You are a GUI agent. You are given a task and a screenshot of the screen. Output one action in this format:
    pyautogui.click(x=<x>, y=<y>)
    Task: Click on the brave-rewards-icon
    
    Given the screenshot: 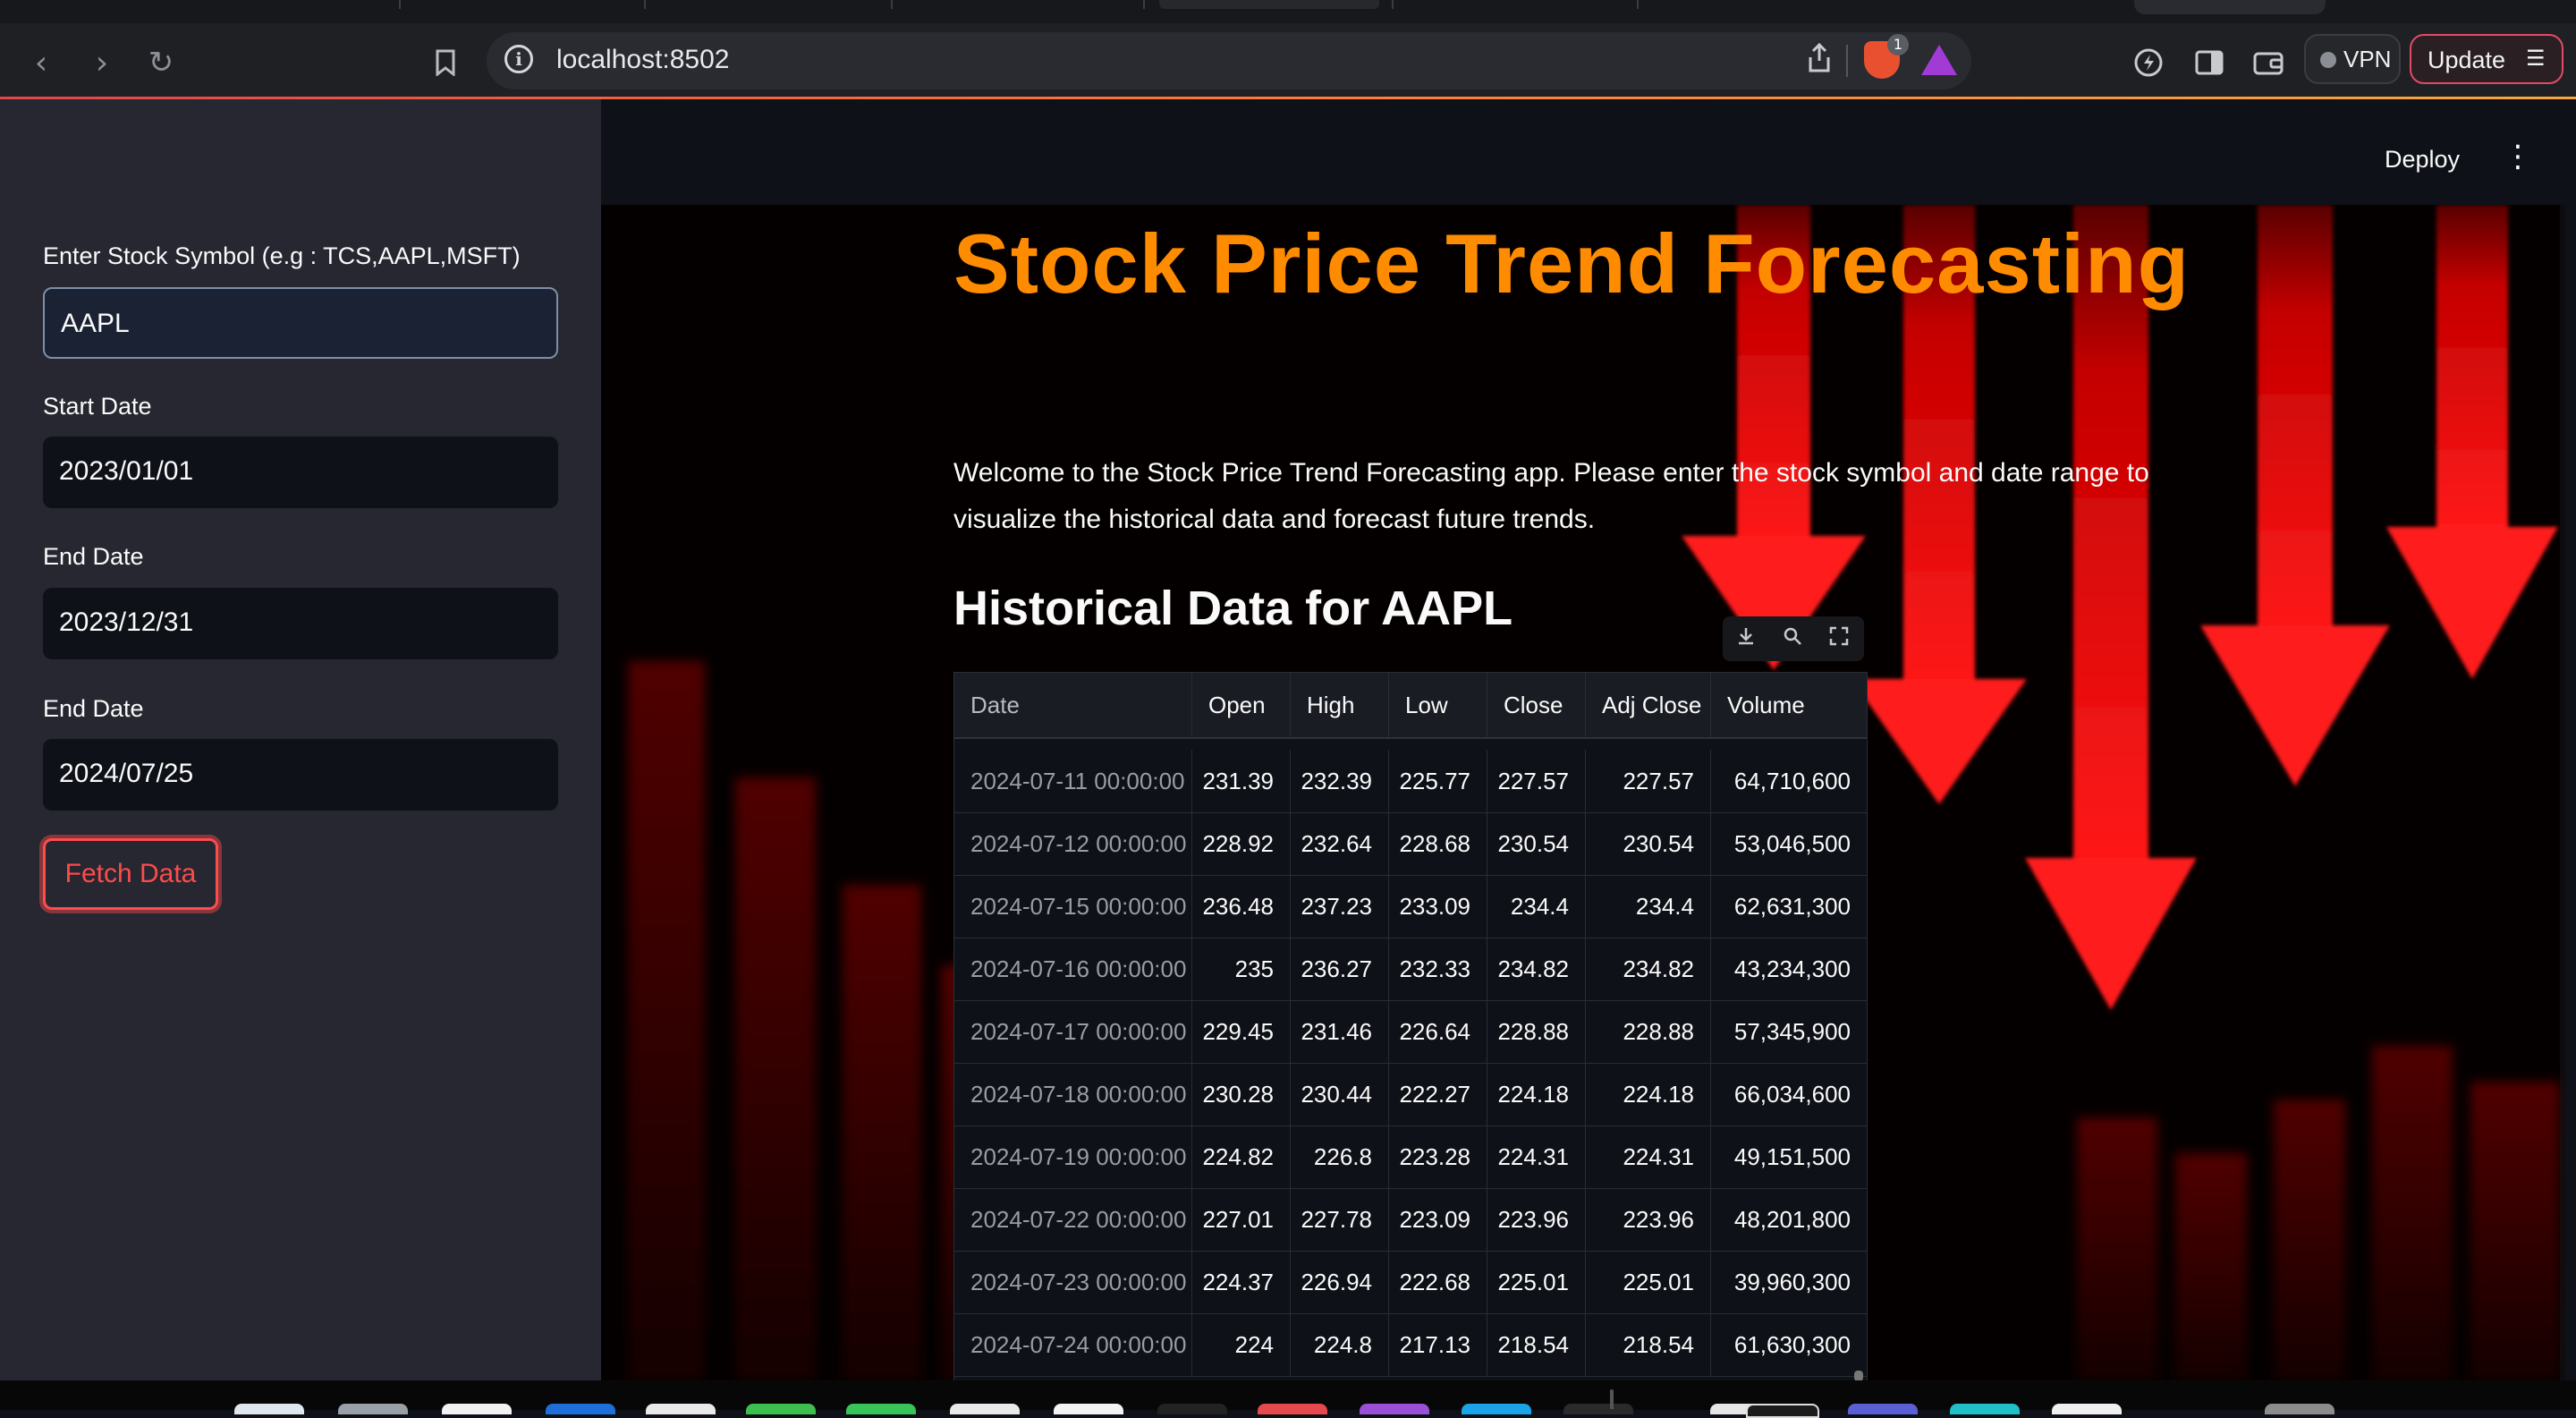 What is the action you would take?
    pyautogui.click(x=1939, y=60)
    